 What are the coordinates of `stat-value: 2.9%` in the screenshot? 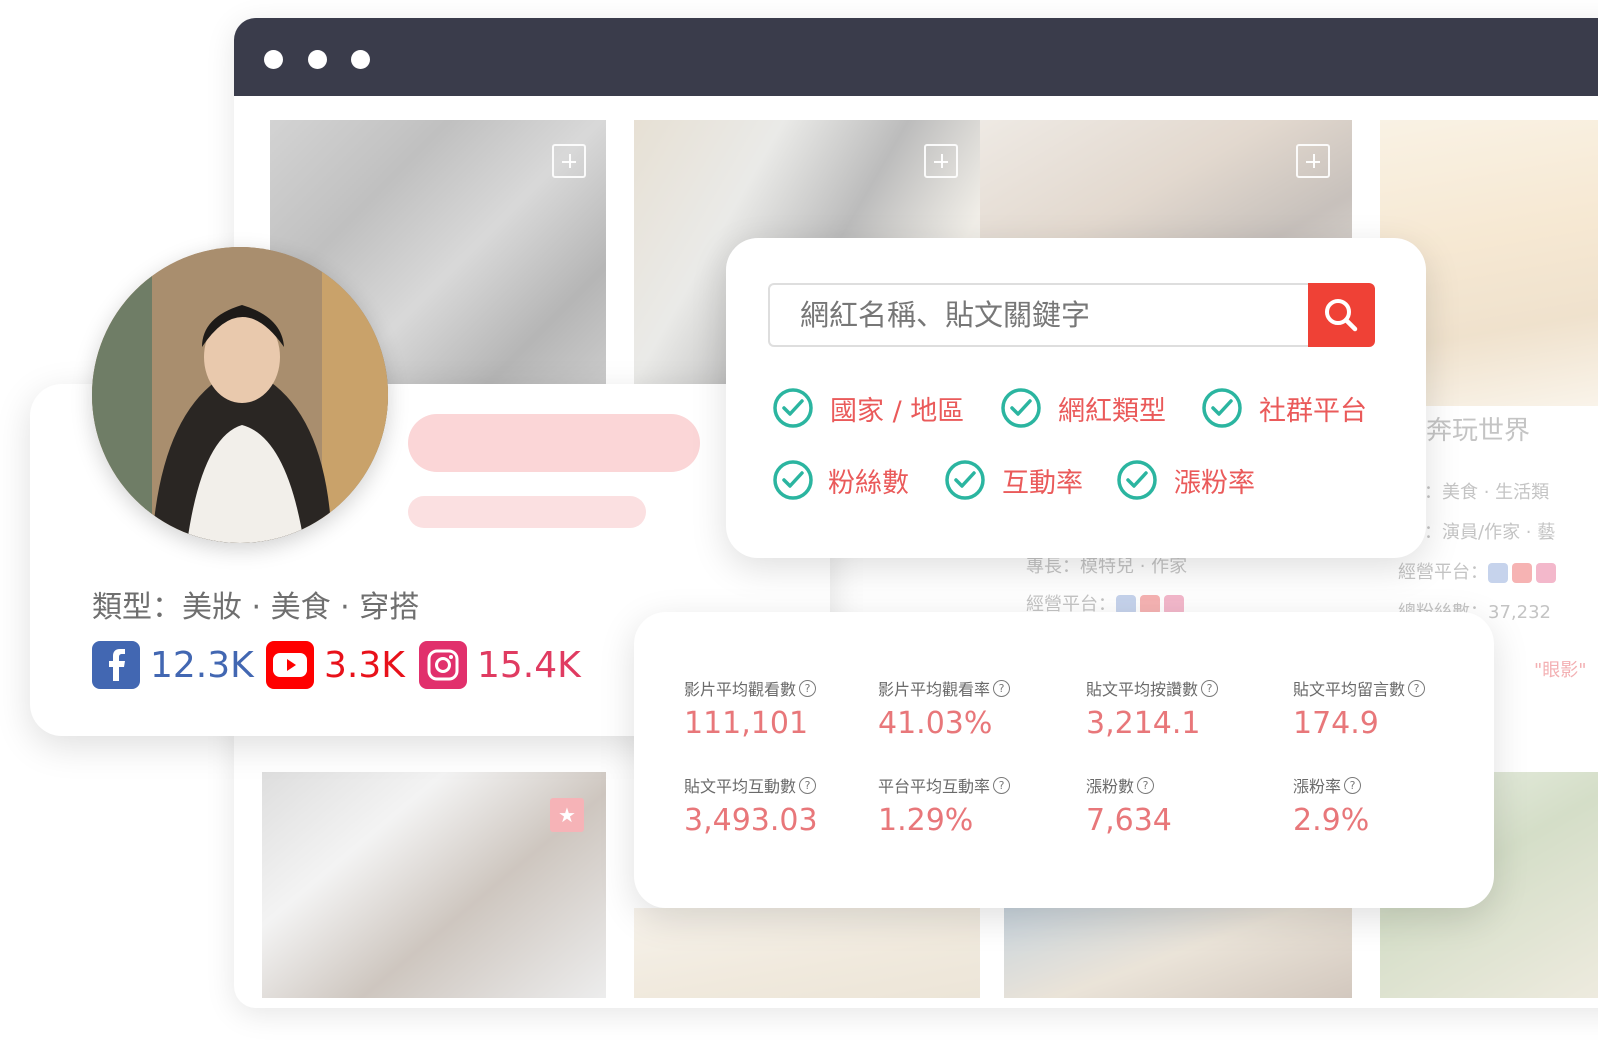 It's located at (1331, 820).